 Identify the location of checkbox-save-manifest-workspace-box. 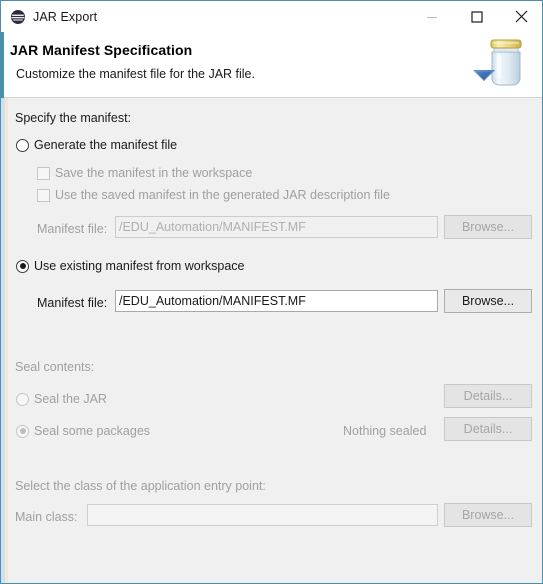
(43, 173).